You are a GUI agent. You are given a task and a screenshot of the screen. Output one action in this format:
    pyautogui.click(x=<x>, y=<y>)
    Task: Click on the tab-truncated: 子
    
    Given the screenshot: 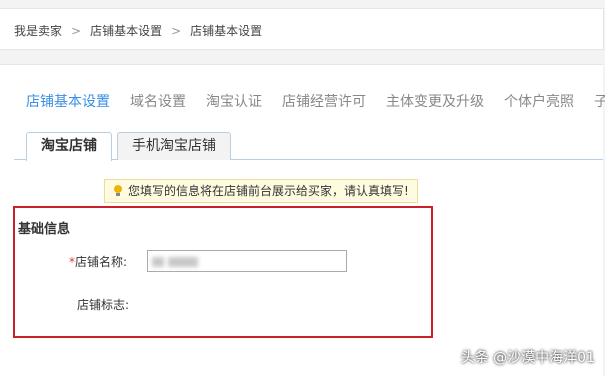 What is the action you would take?
    pyautogui.click(x=599, y=101)
    